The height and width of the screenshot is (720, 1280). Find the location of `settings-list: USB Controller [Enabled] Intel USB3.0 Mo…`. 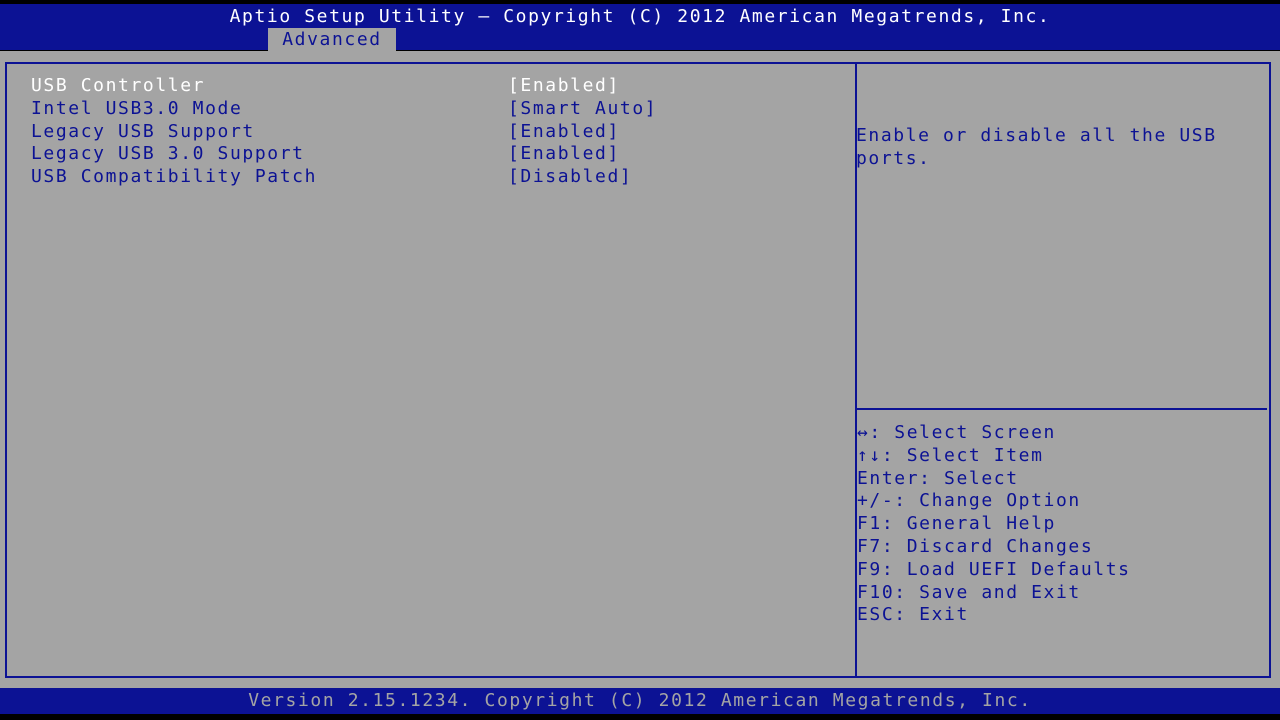

settings-list: USB Controller [Enabled] Intel USB3.0 Mo… is located at coordinates (421, 132).